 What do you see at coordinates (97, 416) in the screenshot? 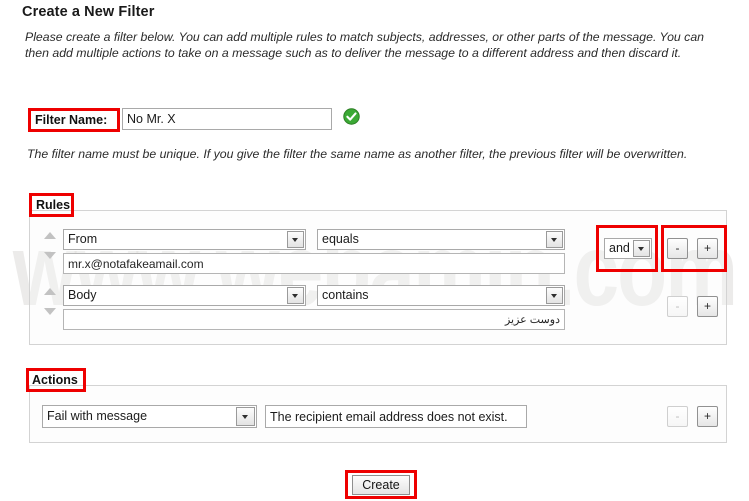
I see `action-1-type-value: Fail with message` at bounding box center [97, 416].